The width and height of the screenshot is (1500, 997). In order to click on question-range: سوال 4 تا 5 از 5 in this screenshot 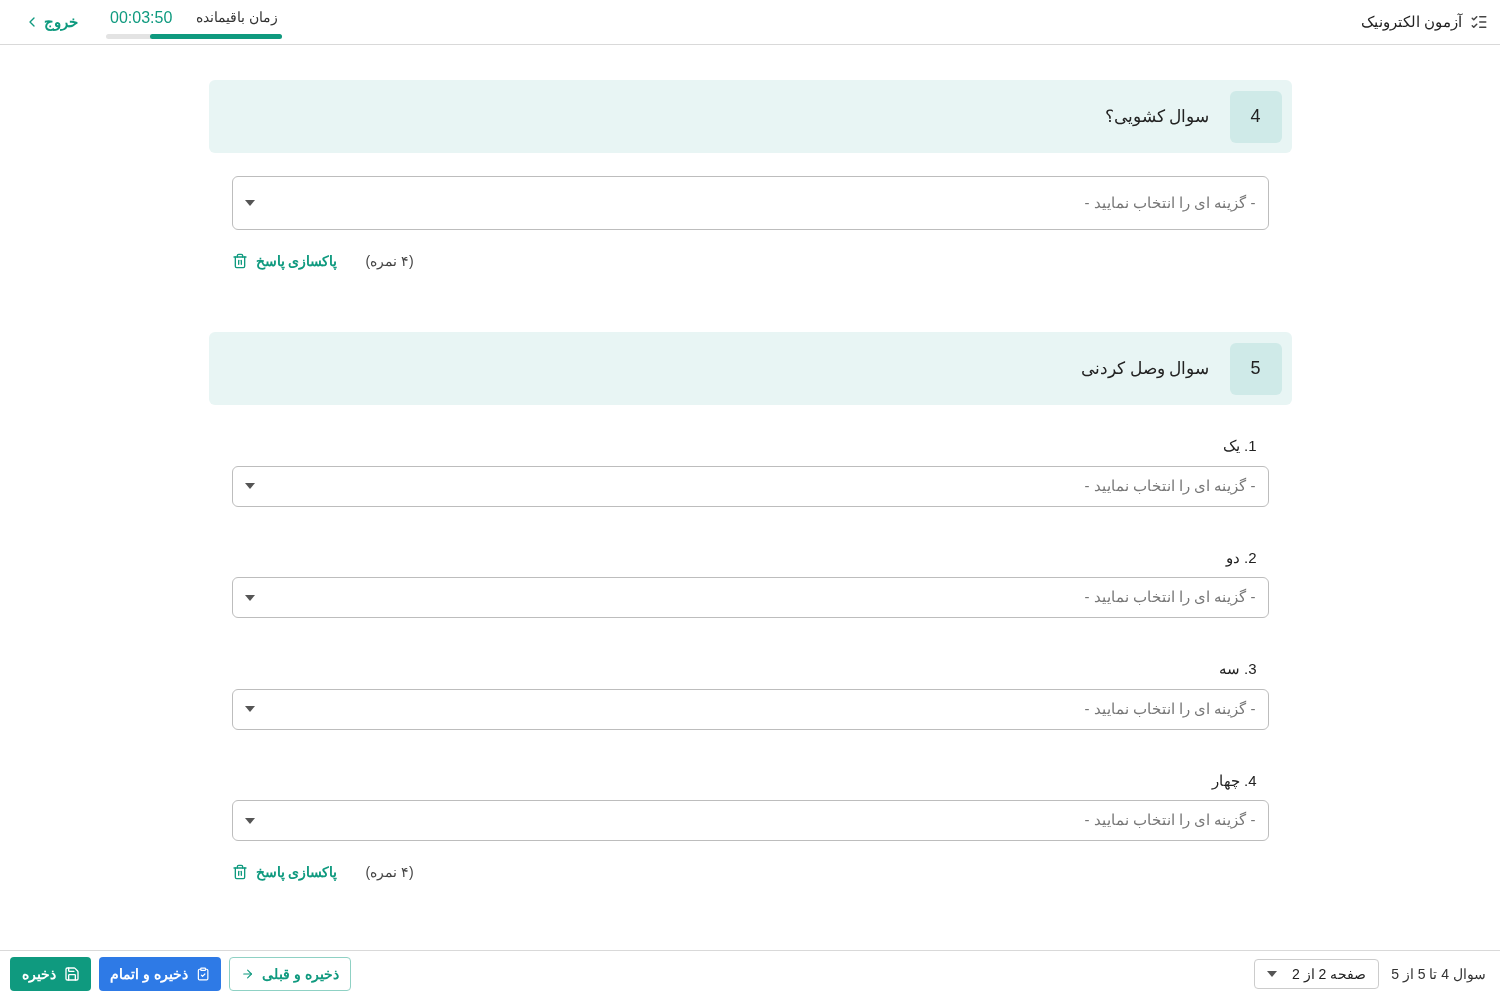, I will do `click(1438, 974)`.